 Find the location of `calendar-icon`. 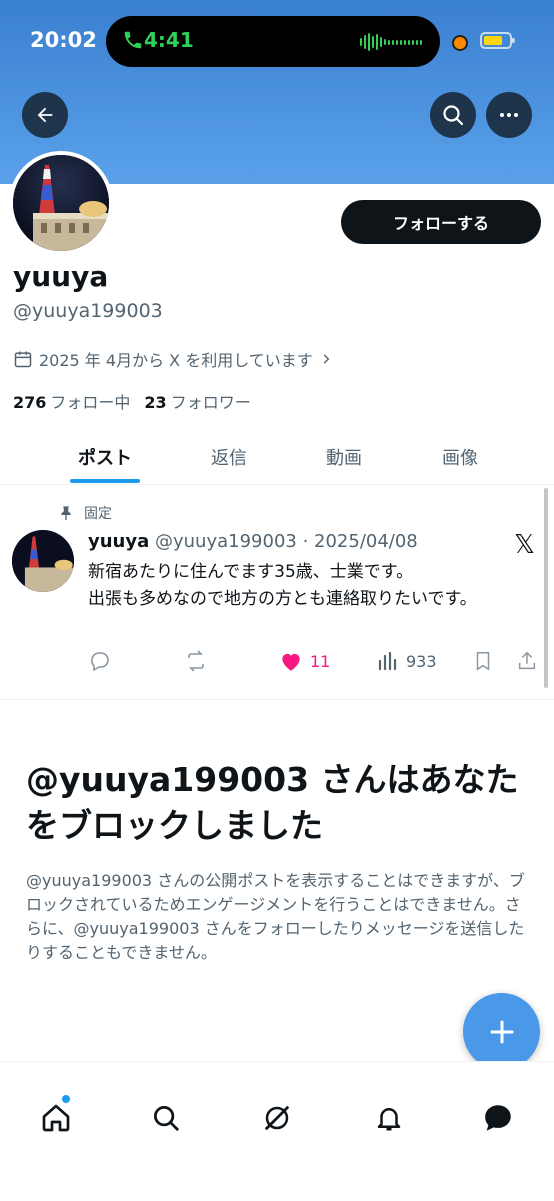

calendar-icon is located at coordinates (23, 359).